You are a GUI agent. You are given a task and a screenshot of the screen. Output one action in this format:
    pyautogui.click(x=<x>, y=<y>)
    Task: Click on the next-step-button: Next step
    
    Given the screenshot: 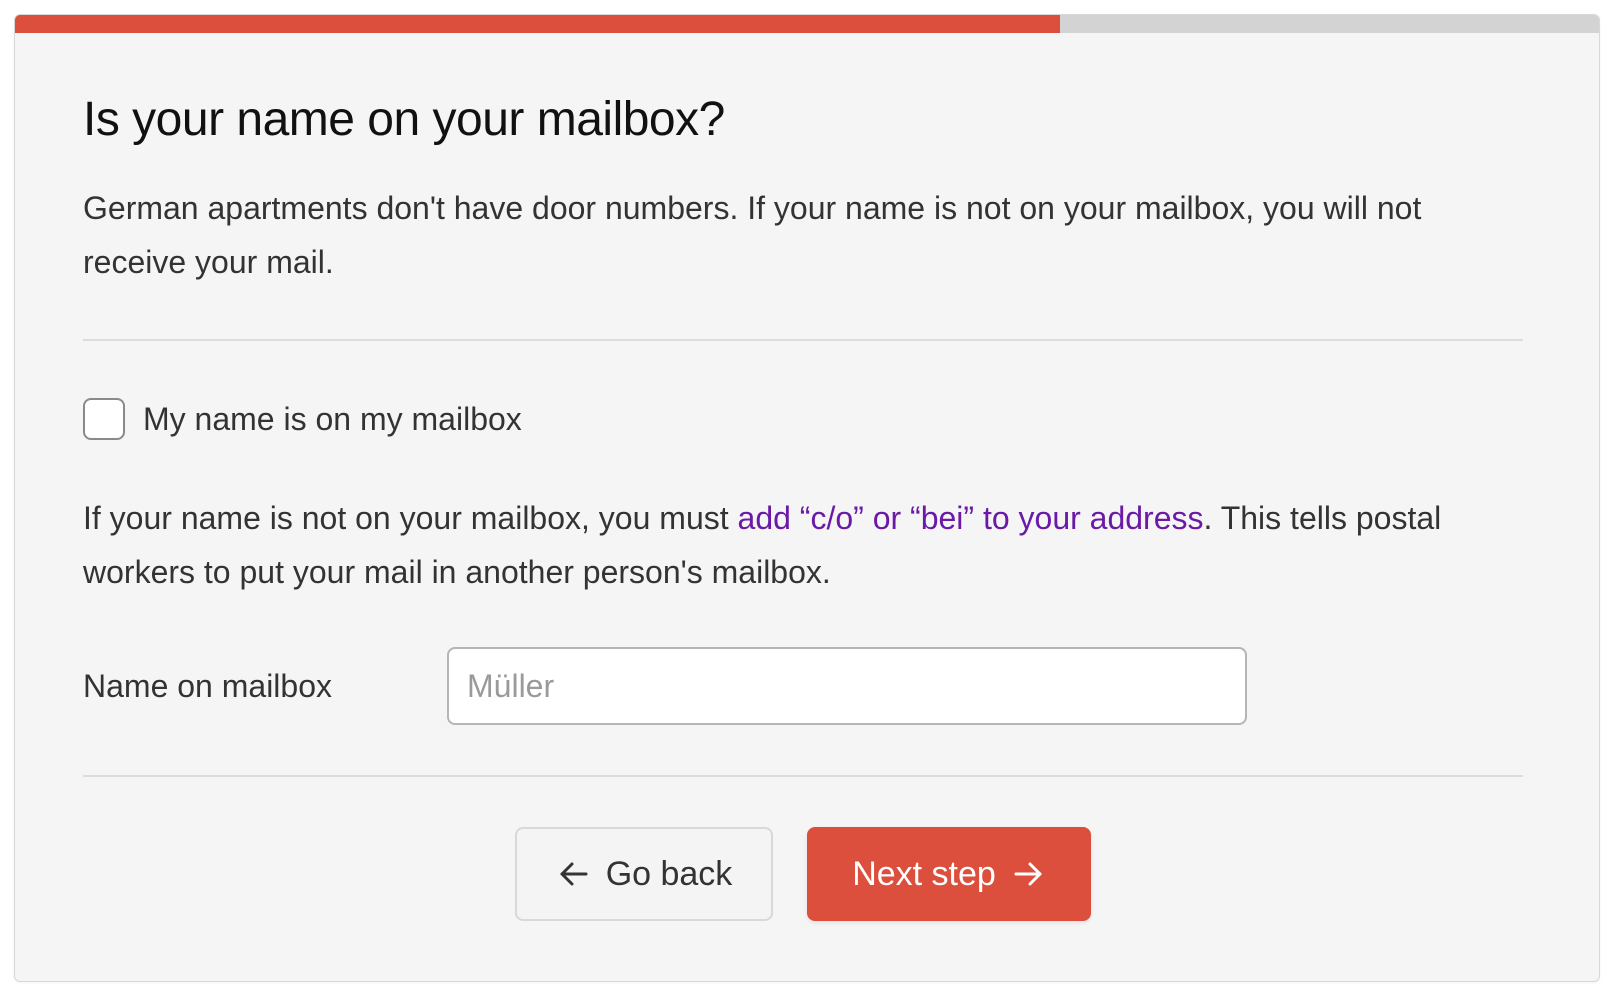 What is the action you would take?
    pyautogui.click(x=949, y=874)
    